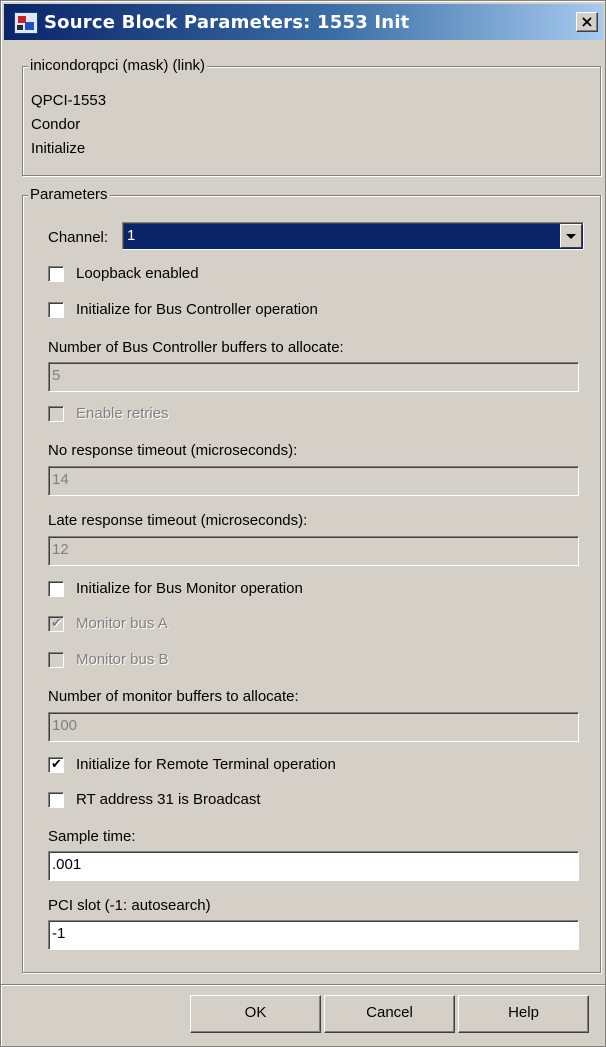  Describe the element at coordinates (587, 22) in the screenshot. I see `close-icon: ×` at that location.